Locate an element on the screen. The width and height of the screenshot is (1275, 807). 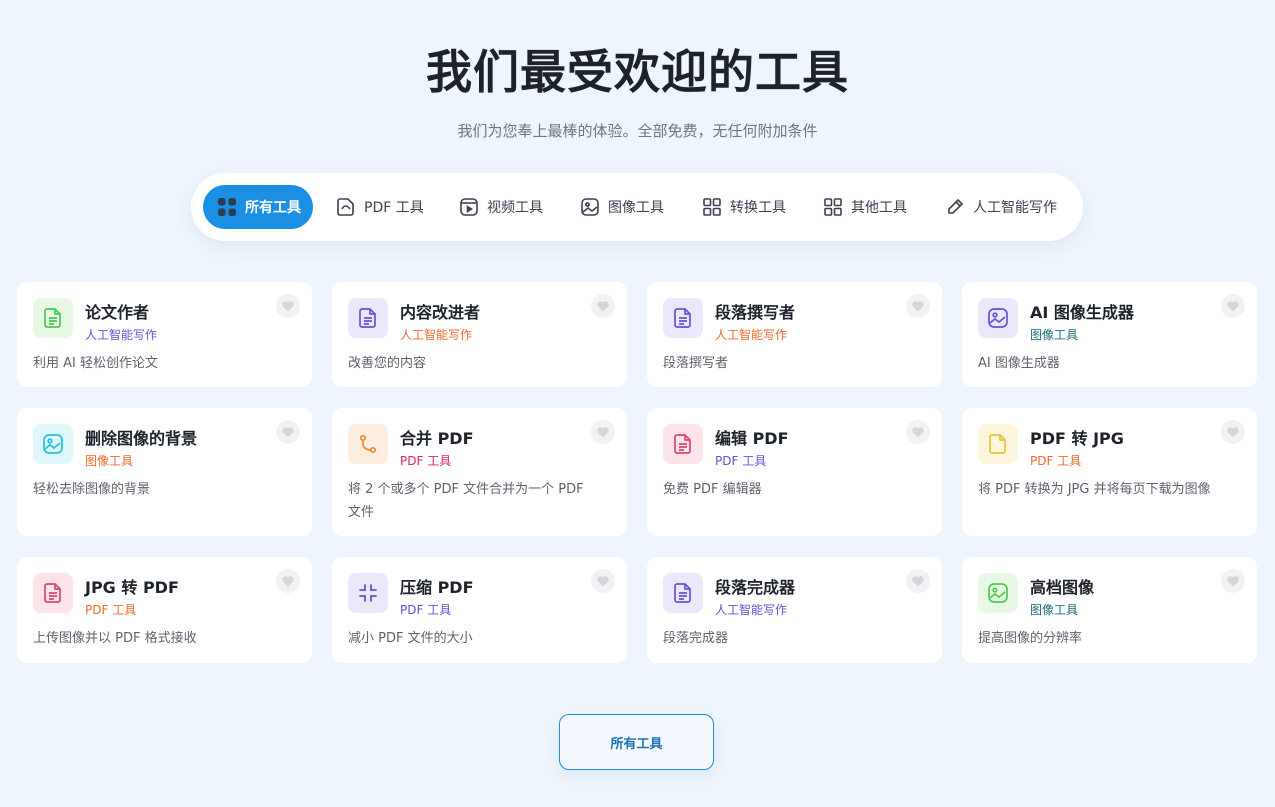
tool-title: 段落完成器 is located at coordinates (755, 587).